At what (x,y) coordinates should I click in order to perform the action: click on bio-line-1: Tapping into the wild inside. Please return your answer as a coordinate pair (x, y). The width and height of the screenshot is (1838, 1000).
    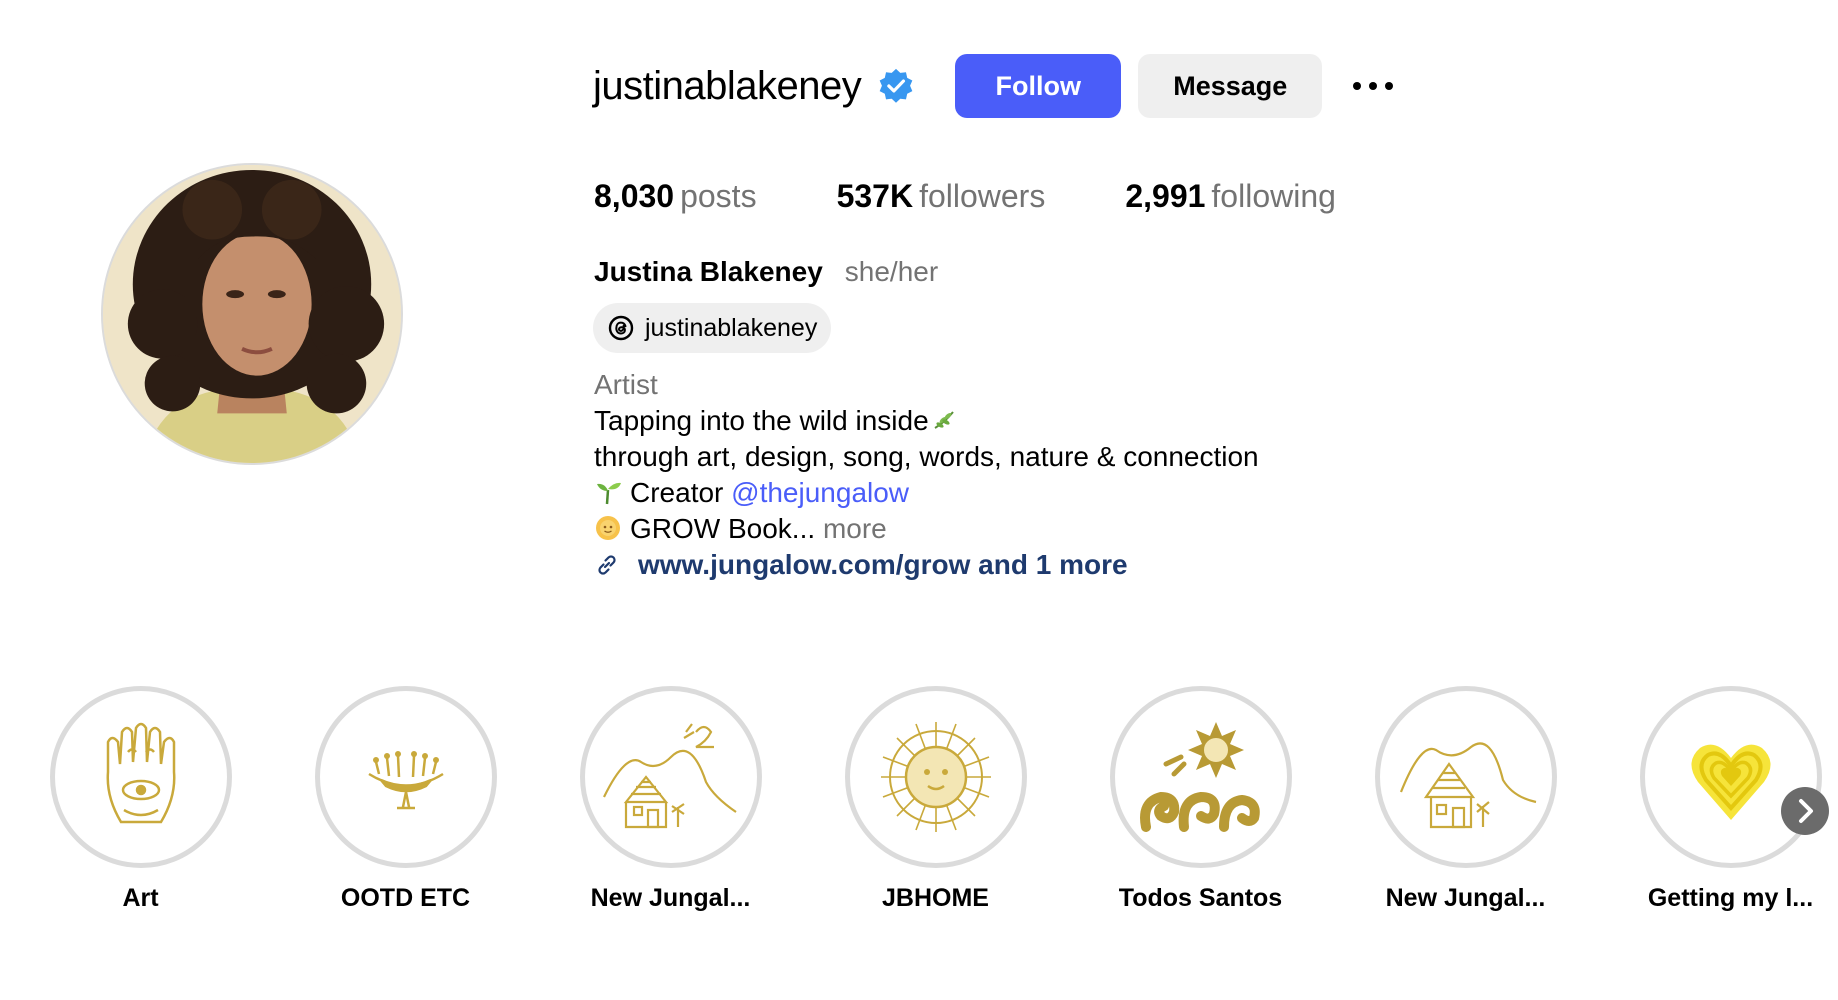
    Looking at the image, I should click on (926, 421).